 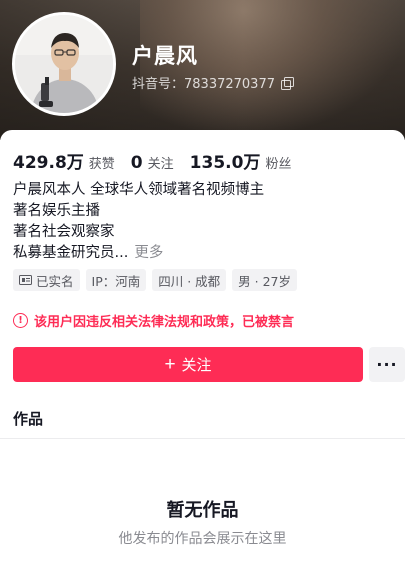 I want to click on empty-state-subtitle: 他发布的作品会展示在这里, so click(x=202, y=539).